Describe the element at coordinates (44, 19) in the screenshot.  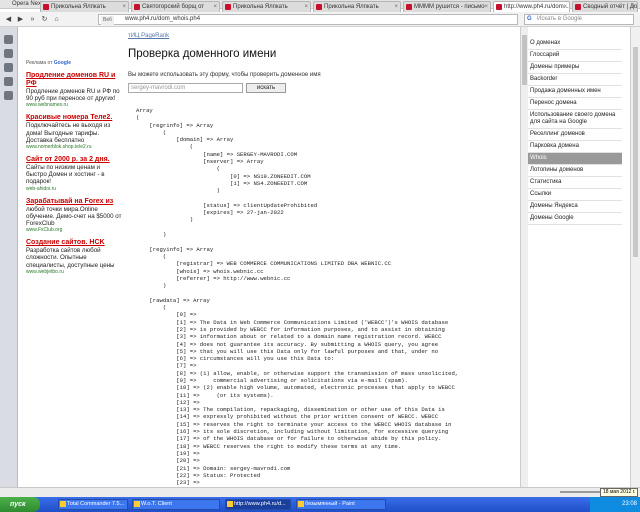
I see `reload-icon: ↻` at that location.